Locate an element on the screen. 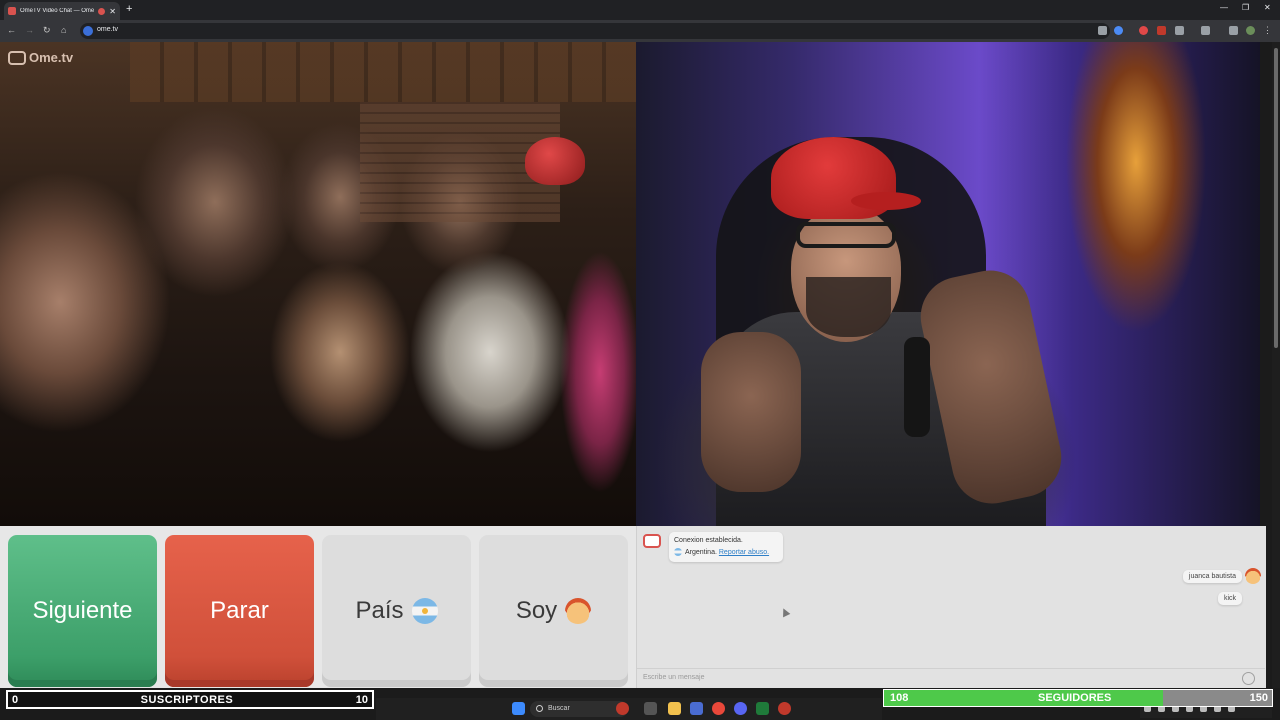  subscribers-goal-bar: 0 SUSCRIPTORES 10 is located at coordinates (190, 699).